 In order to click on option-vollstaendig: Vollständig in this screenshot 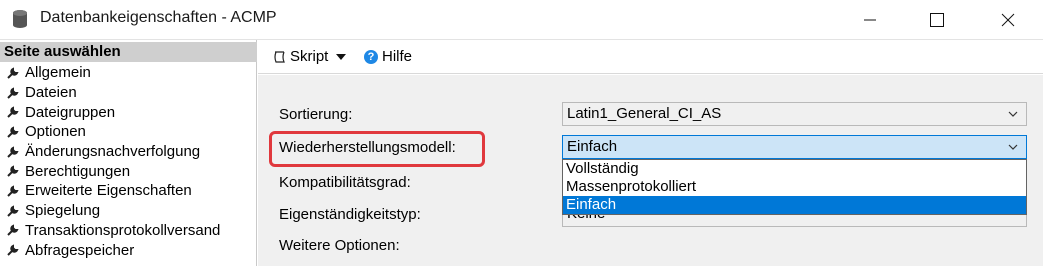, I will do `click(794, 169)`.